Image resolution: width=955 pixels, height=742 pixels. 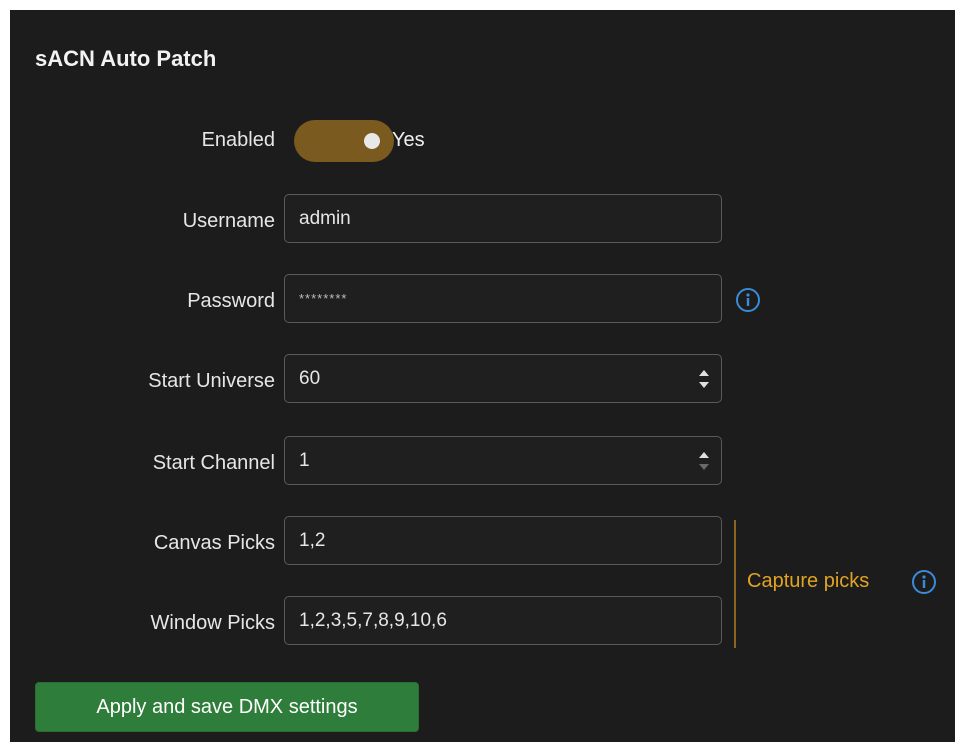 I want to click on window-picks-field-box, so click(x=503, y=620).